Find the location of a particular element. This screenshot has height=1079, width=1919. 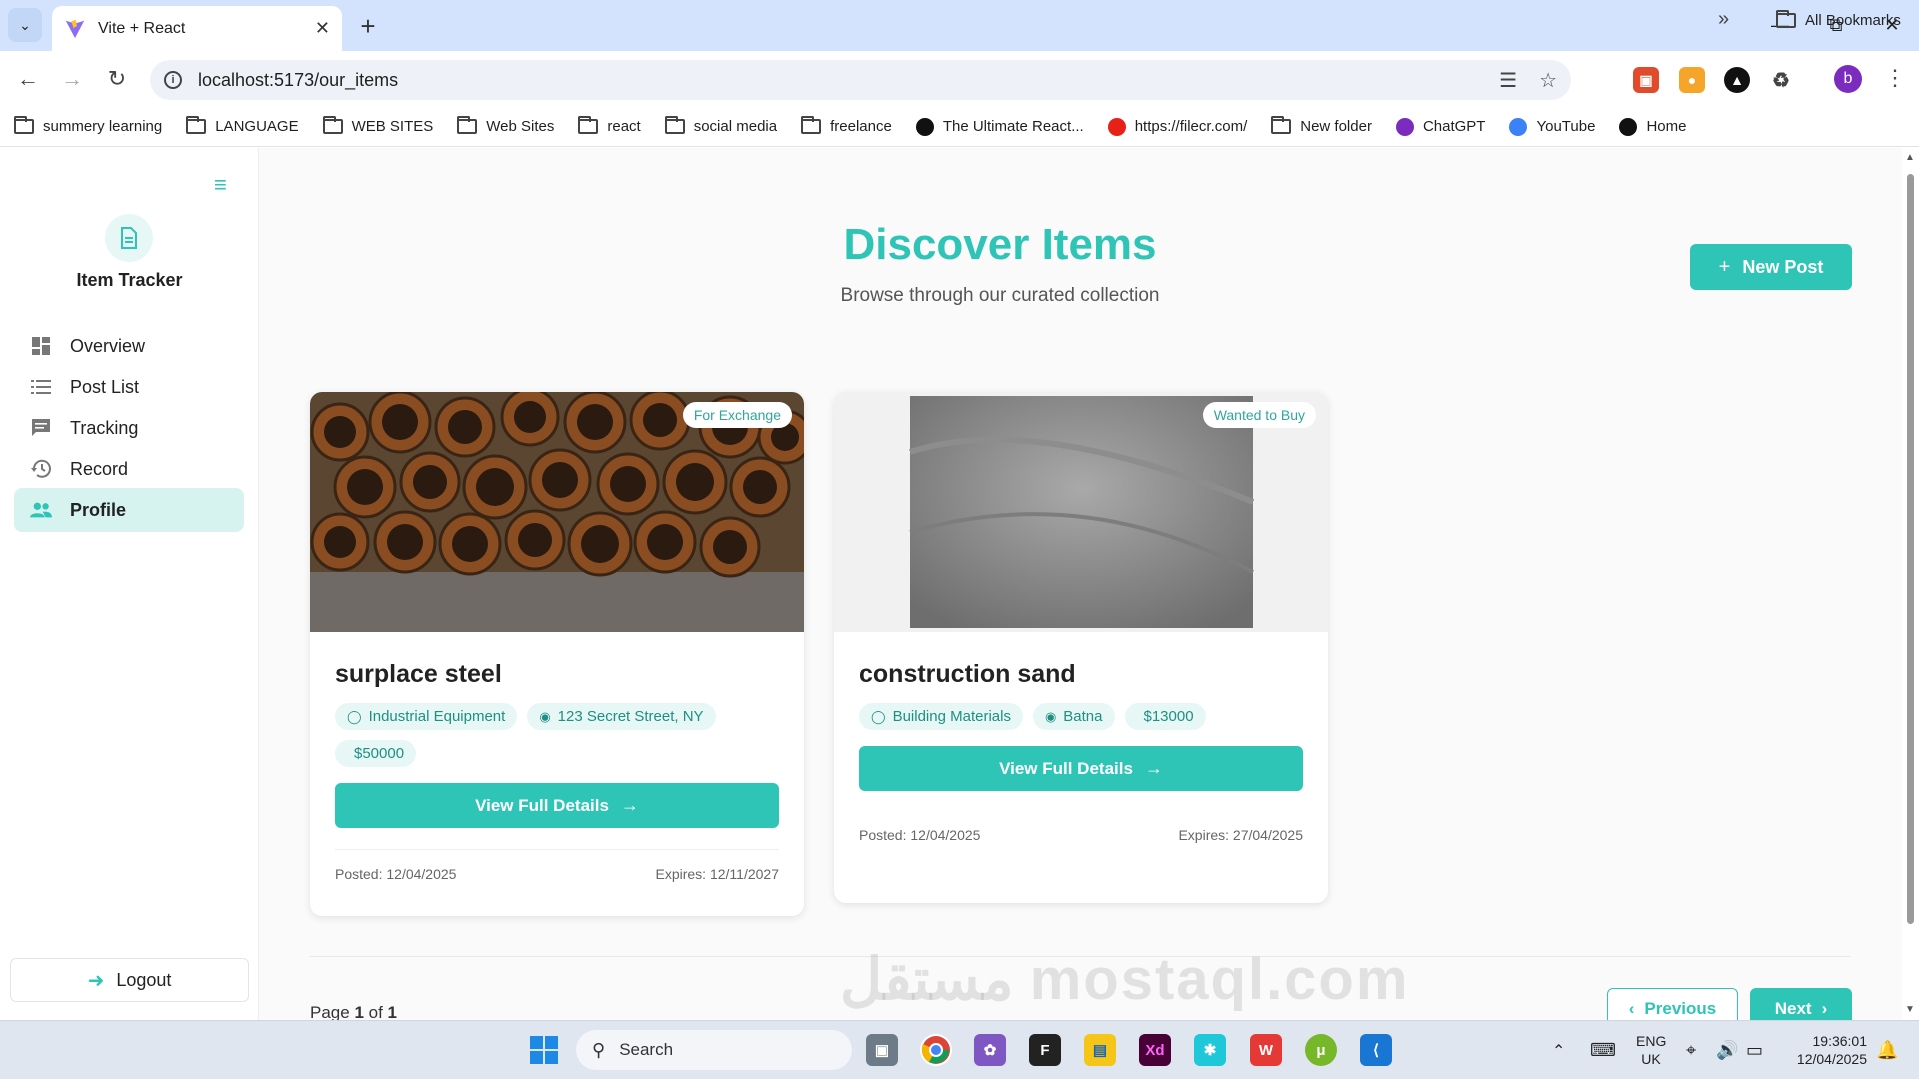

task-view-icon: ▣ is located at coordinates (882, 1050).